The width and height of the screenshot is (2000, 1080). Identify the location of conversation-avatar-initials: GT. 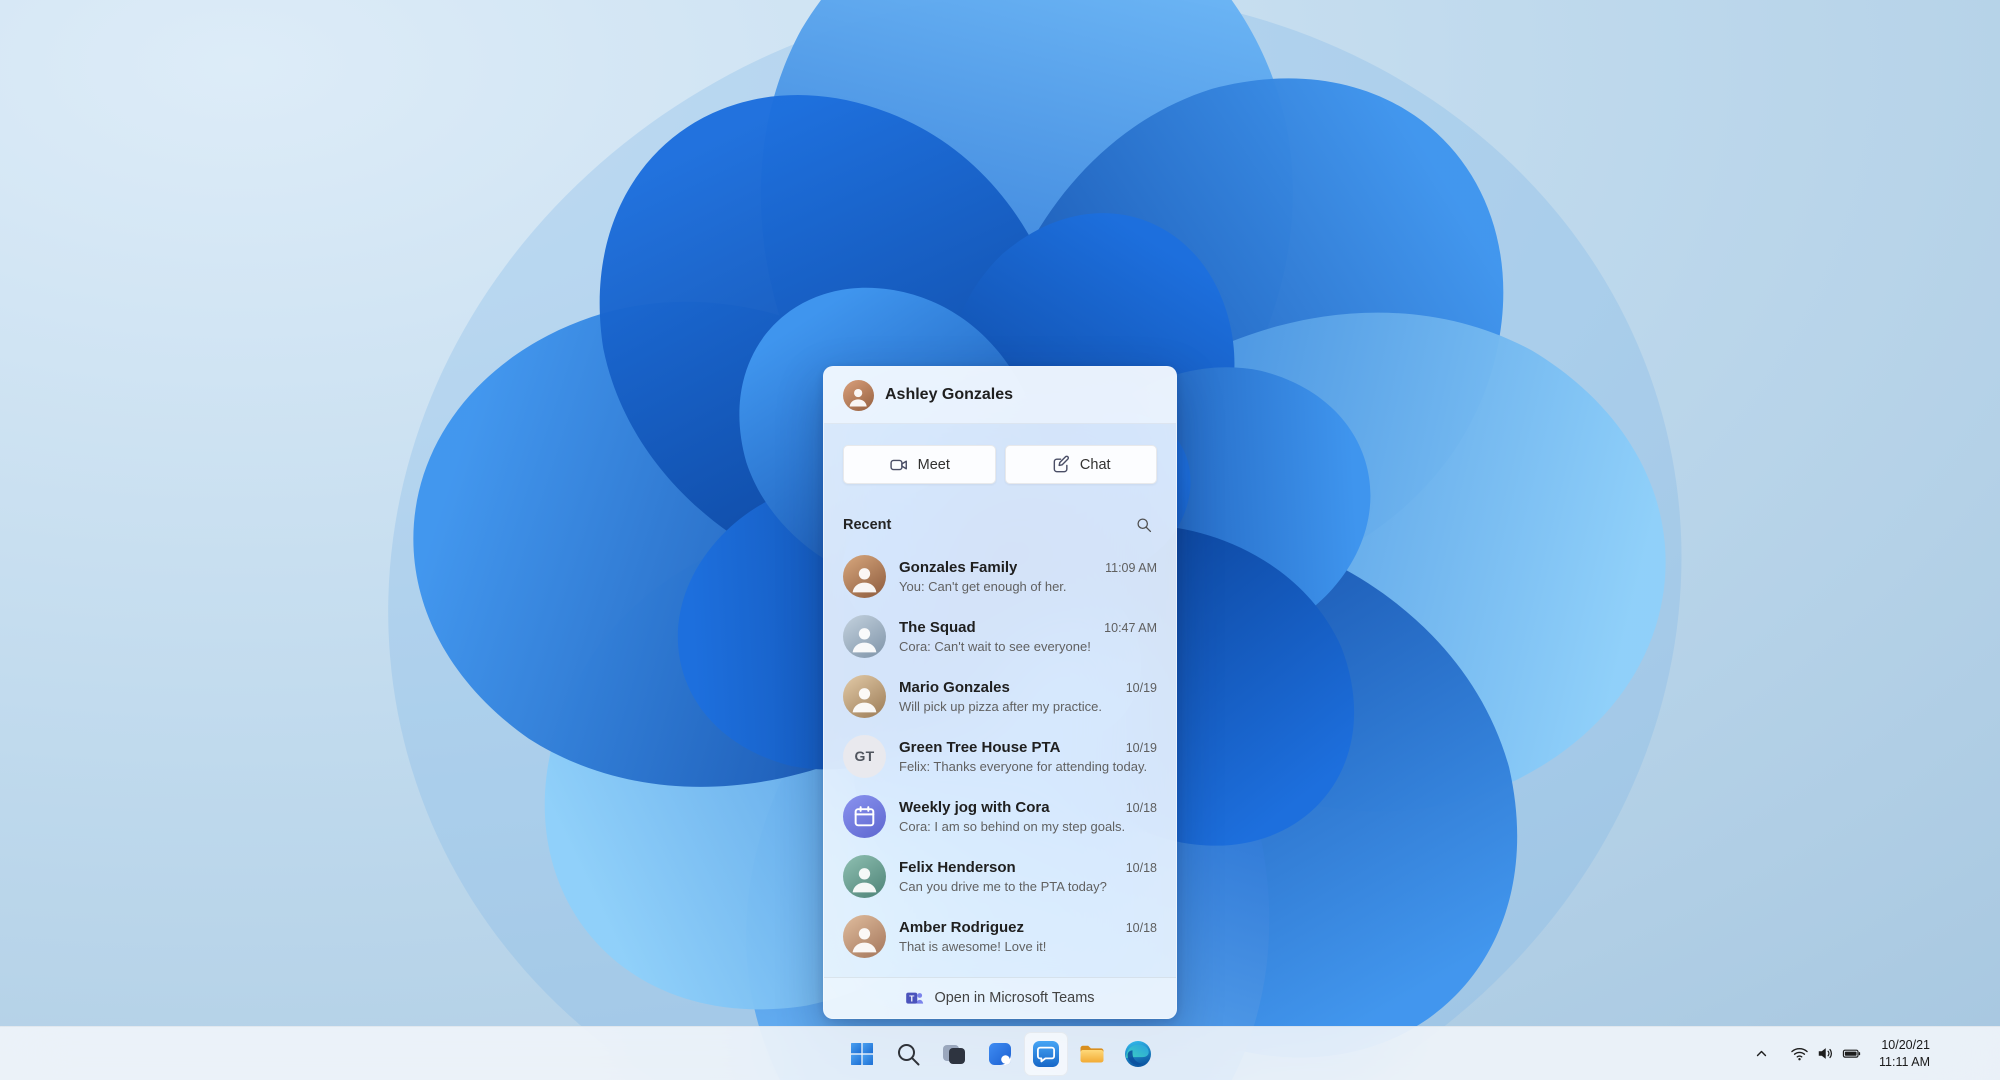
(864, 756).